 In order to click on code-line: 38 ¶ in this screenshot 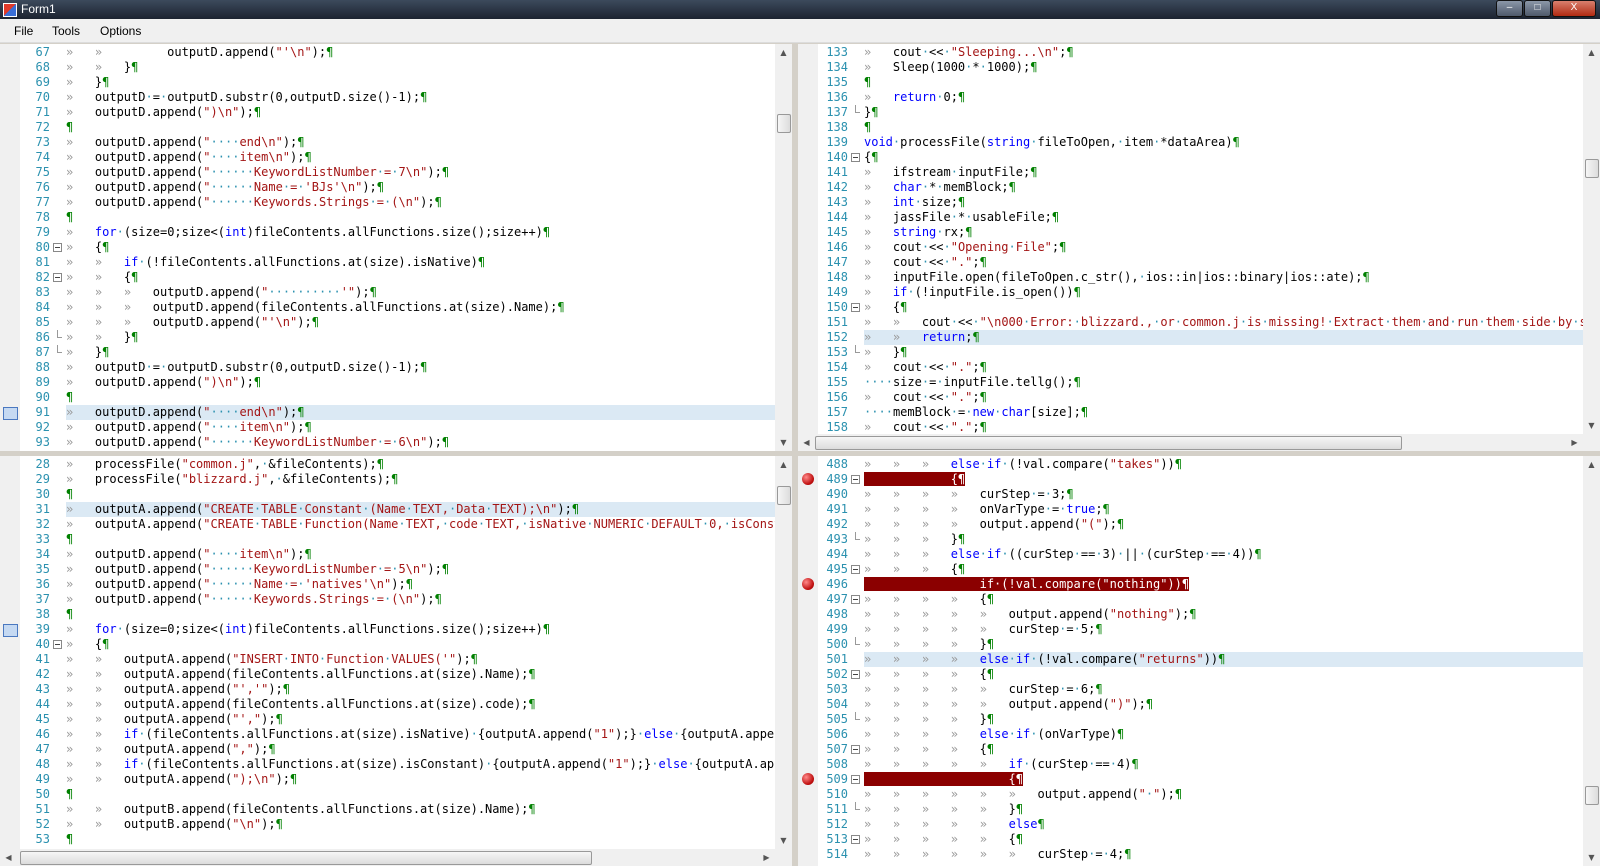, I will do `click(397, 614)`.